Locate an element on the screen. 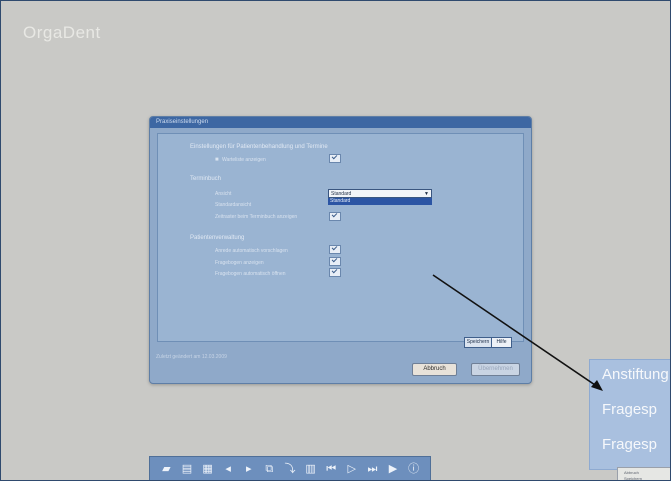 The width and height of the screenshot is (671, 481). export-icon: ⤵ is located at coordinates (289, 468).